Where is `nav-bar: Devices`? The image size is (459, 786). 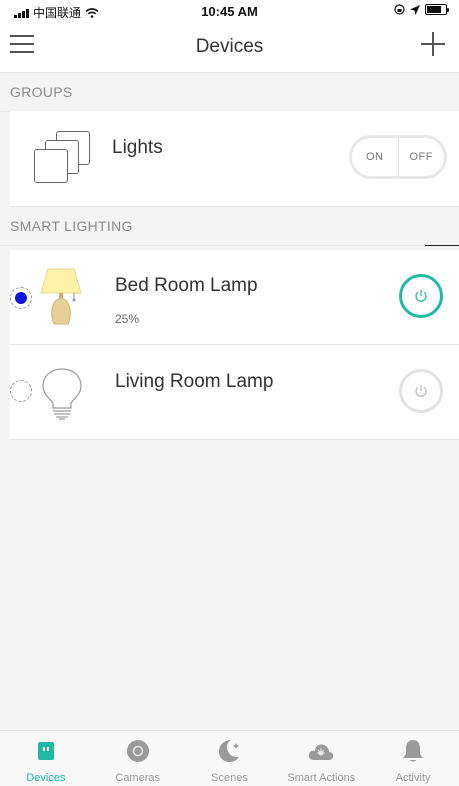
nav-bar: Devices is located at coordinates (229, 47).